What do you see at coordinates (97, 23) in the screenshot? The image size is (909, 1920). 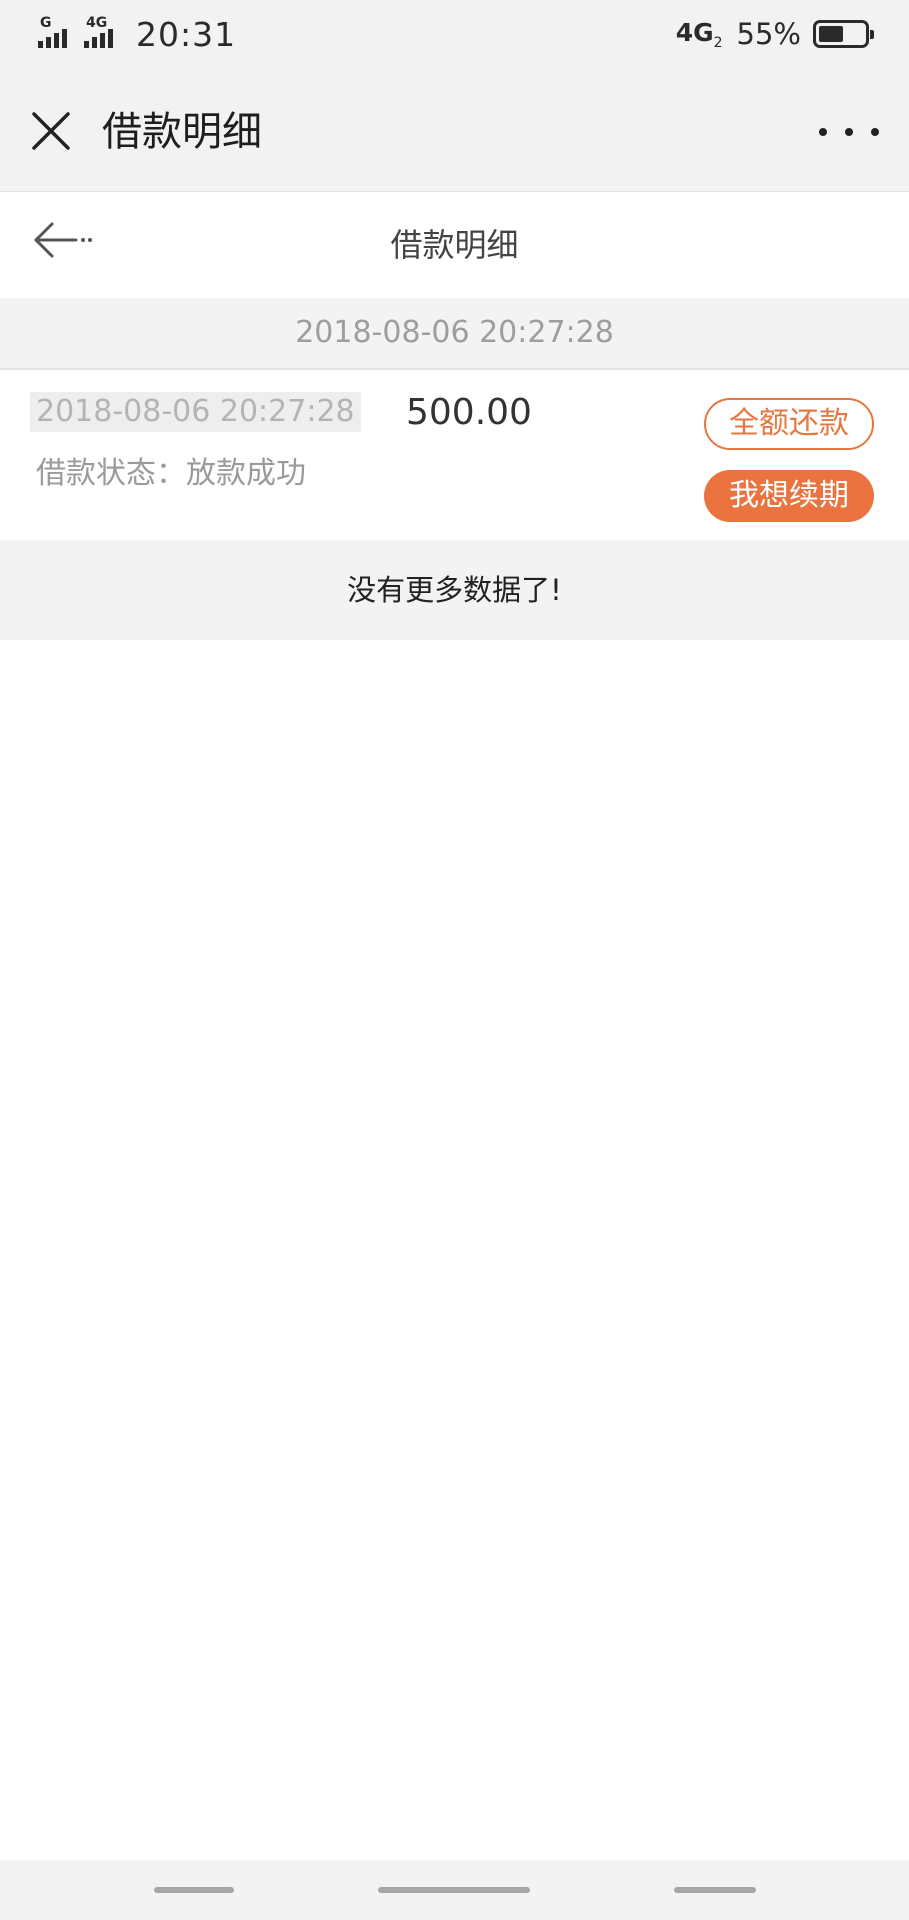 I see `sim2-tag: 4G` at bounding box center [97, 23].